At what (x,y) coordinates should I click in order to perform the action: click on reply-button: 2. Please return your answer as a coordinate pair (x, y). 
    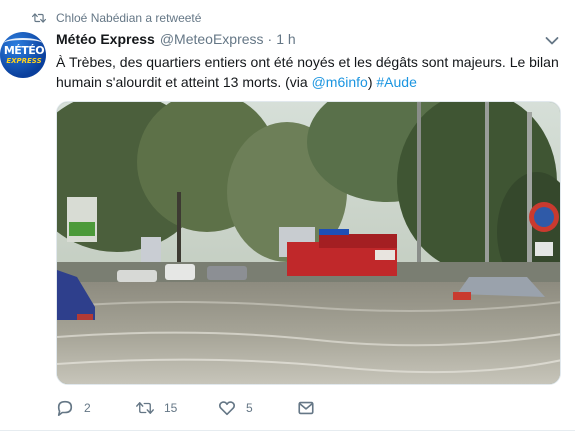
    Looking at the image, I should click on (73, 408).